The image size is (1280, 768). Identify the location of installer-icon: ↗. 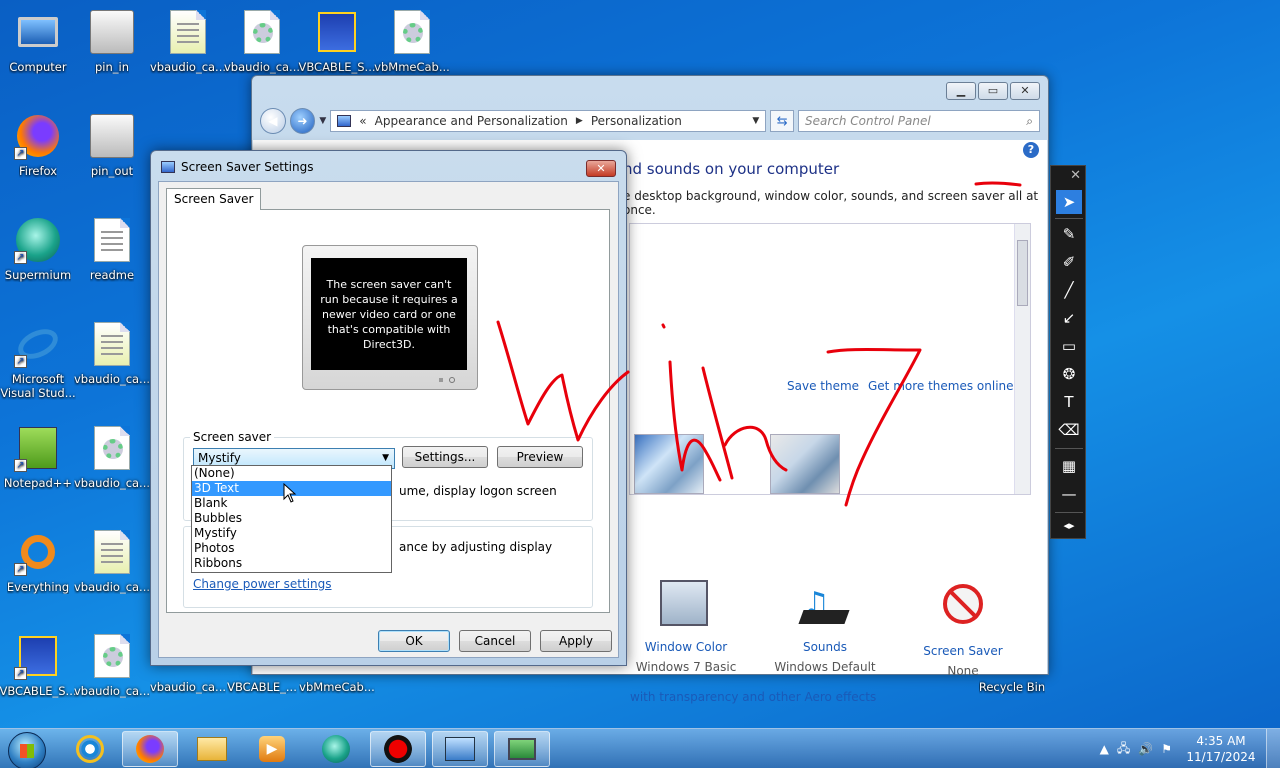
(38, 656).